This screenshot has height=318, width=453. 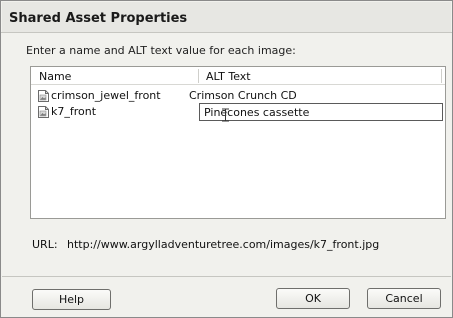 I want to click on column-header-name: Name, so click(x=55, y=76).